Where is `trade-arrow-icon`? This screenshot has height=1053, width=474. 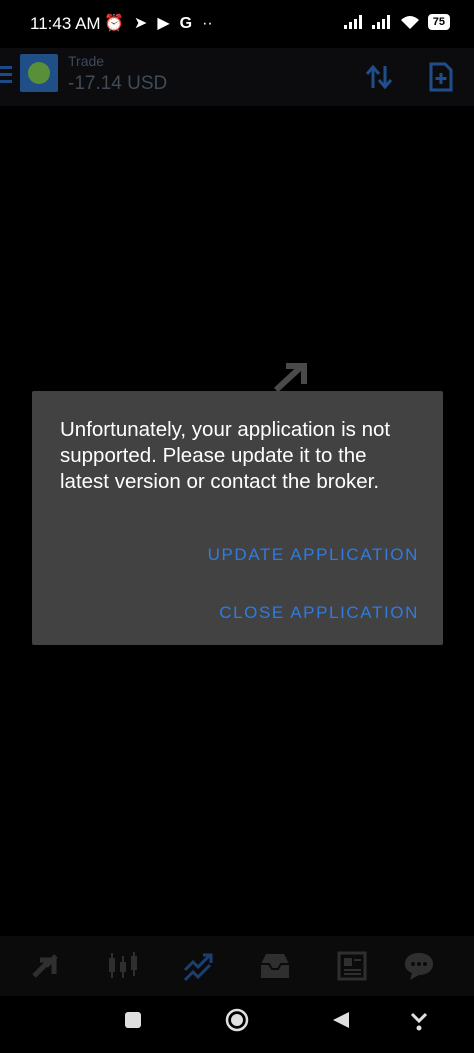 trade-arrow-icon is located at coordinates (290, 377).